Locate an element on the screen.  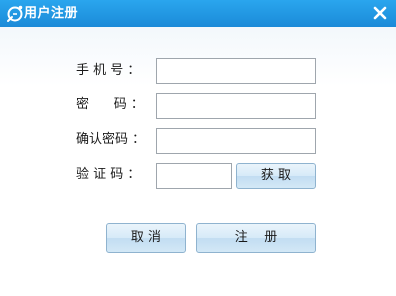
register-button: 注 册 is located at coordinates (256, 238).